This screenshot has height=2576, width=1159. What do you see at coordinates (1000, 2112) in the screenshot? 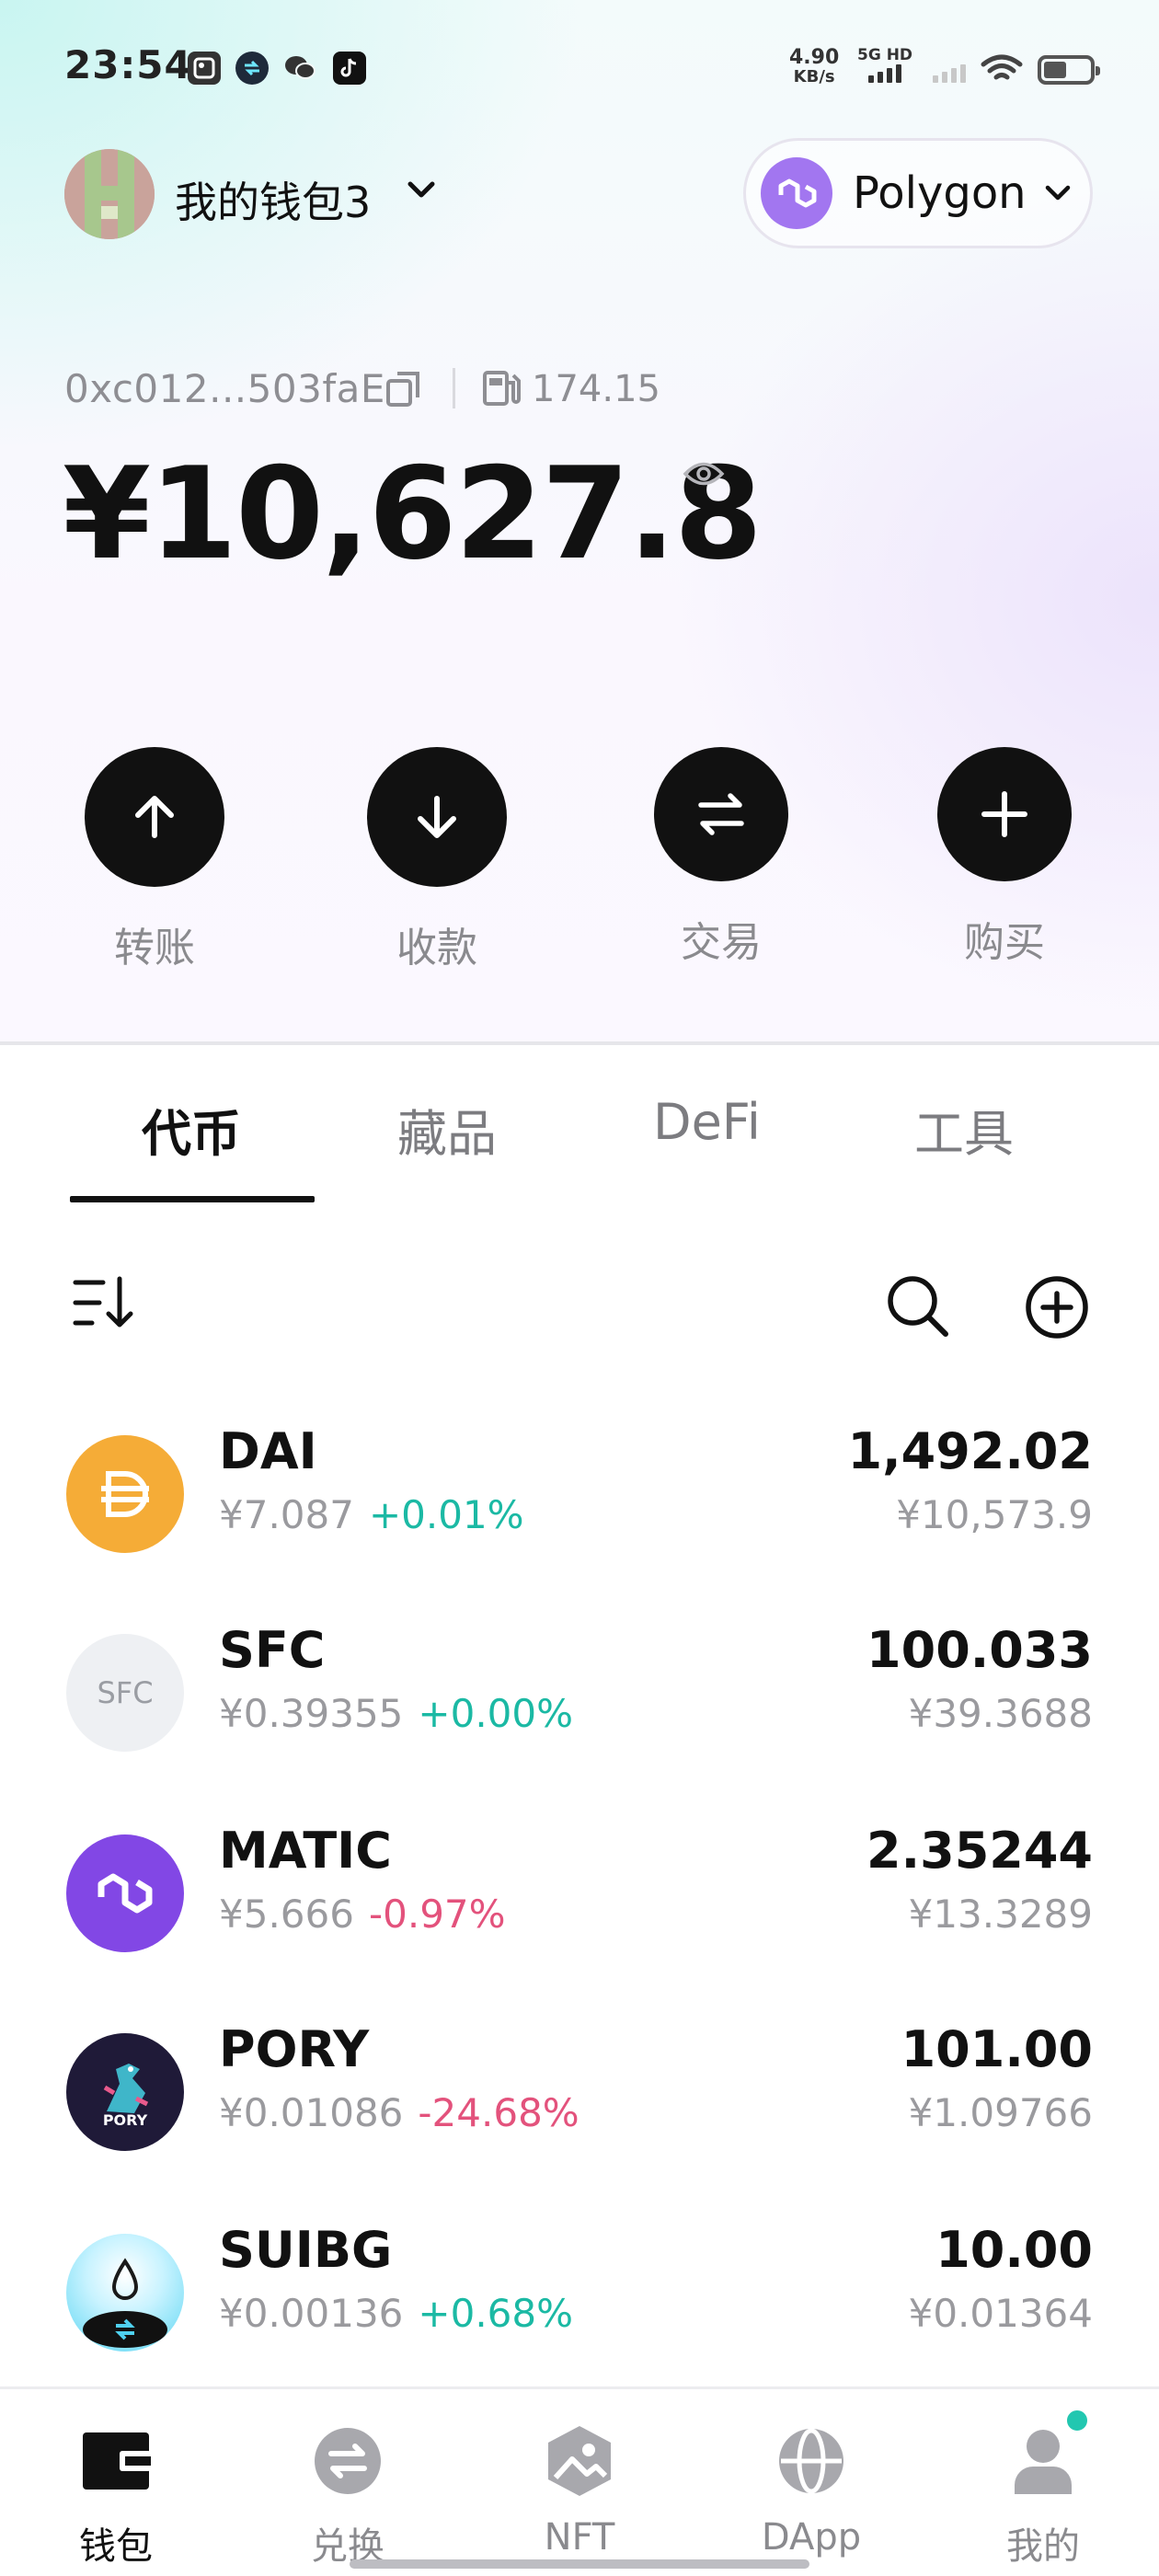
I see `token-value: ¥1.09766` at bounding box center [1000, 2112].